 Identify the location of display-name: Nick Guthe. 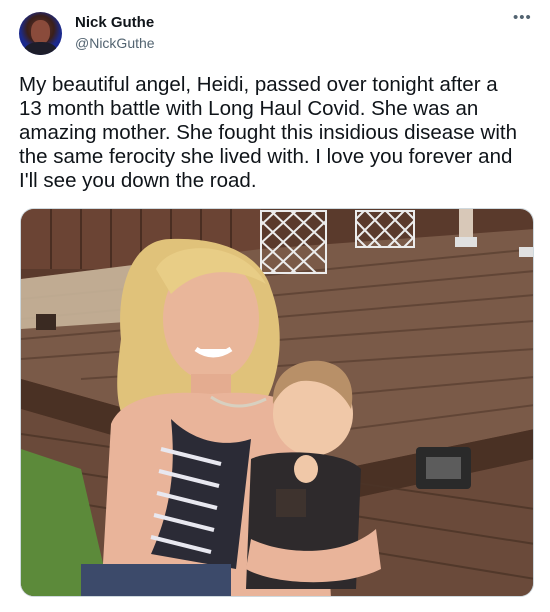
(114, 22).